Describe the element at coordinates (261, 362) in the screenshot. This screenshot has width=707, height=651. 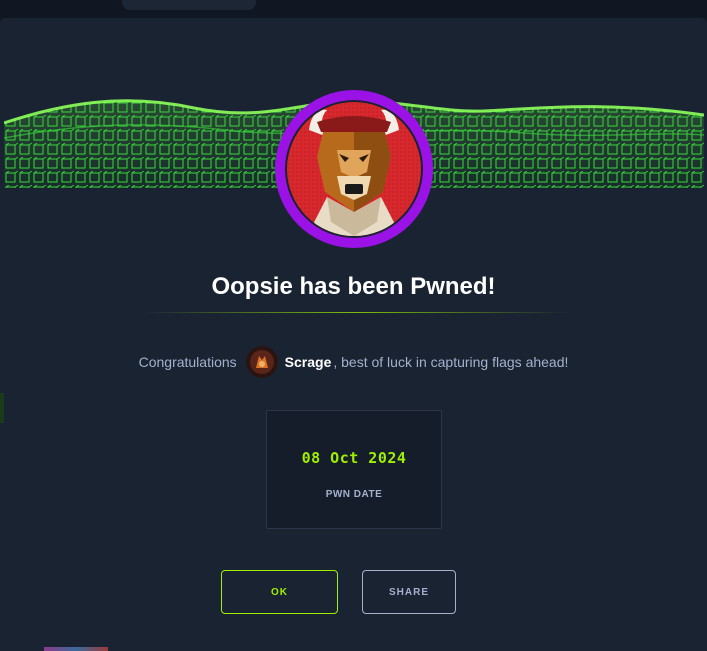
I see `user-avatar-icon` at that location.